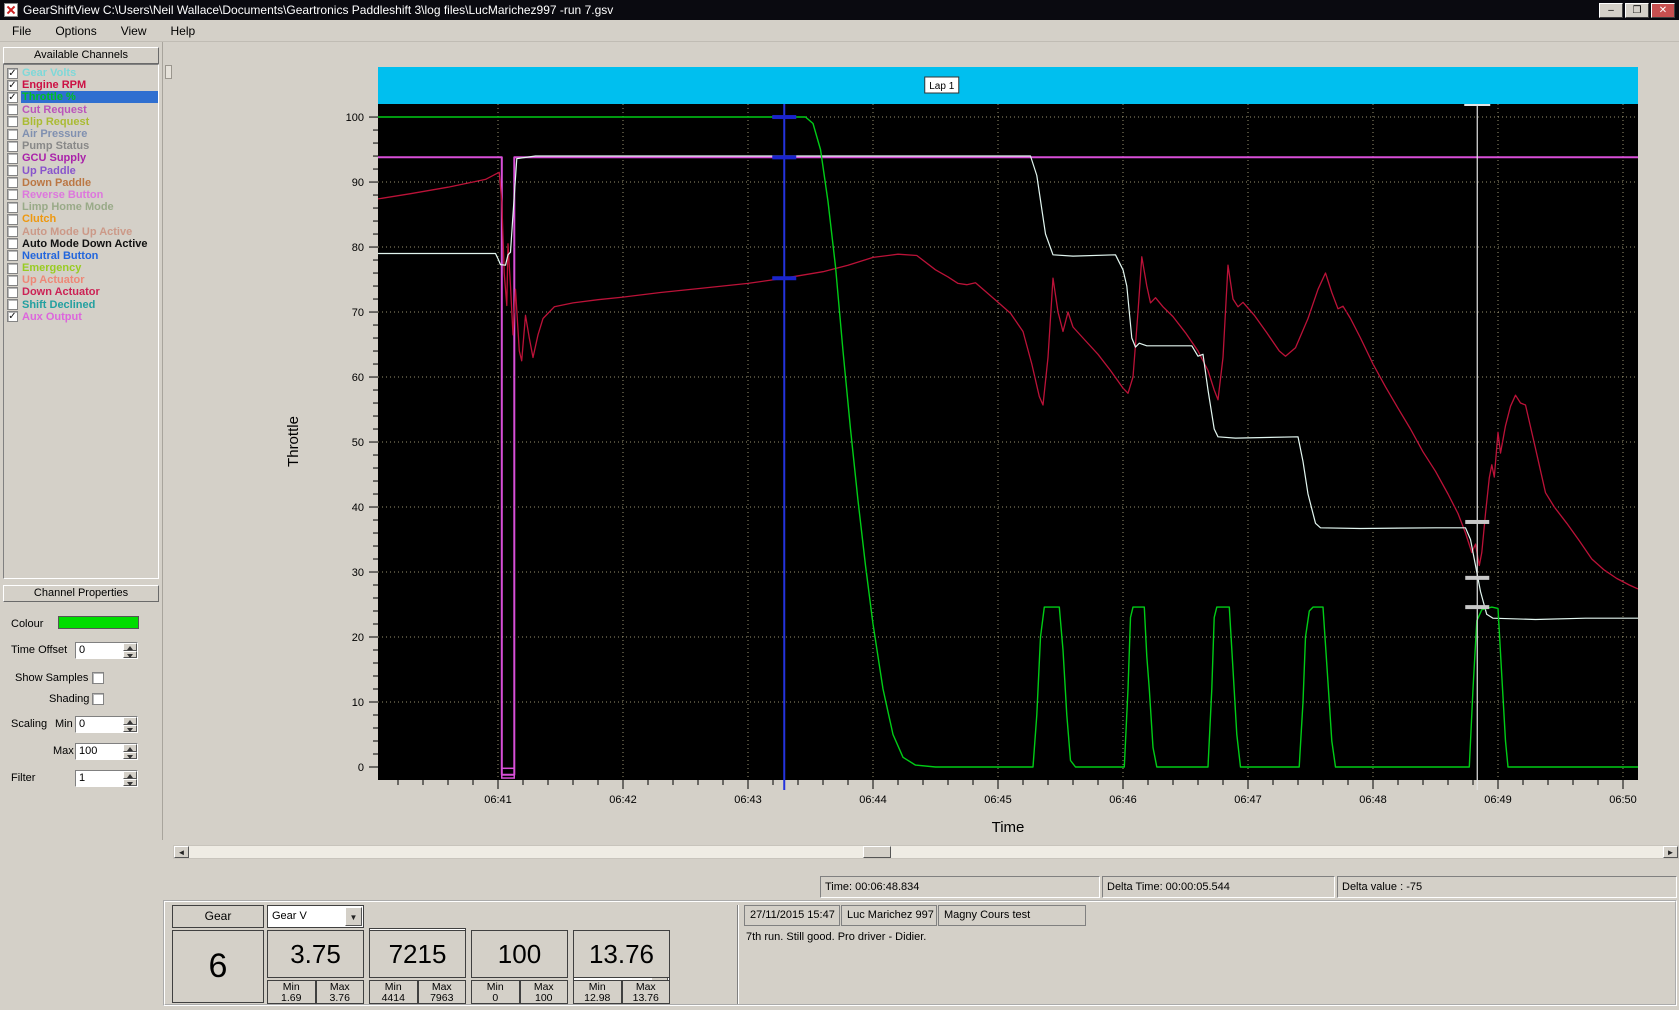 Image resolution: width=1679 pixels, height=1010 pixels. Describe the element at coordinates (81, 134) in the screenshot. I see `channel-item: Air Pressure` at that location.